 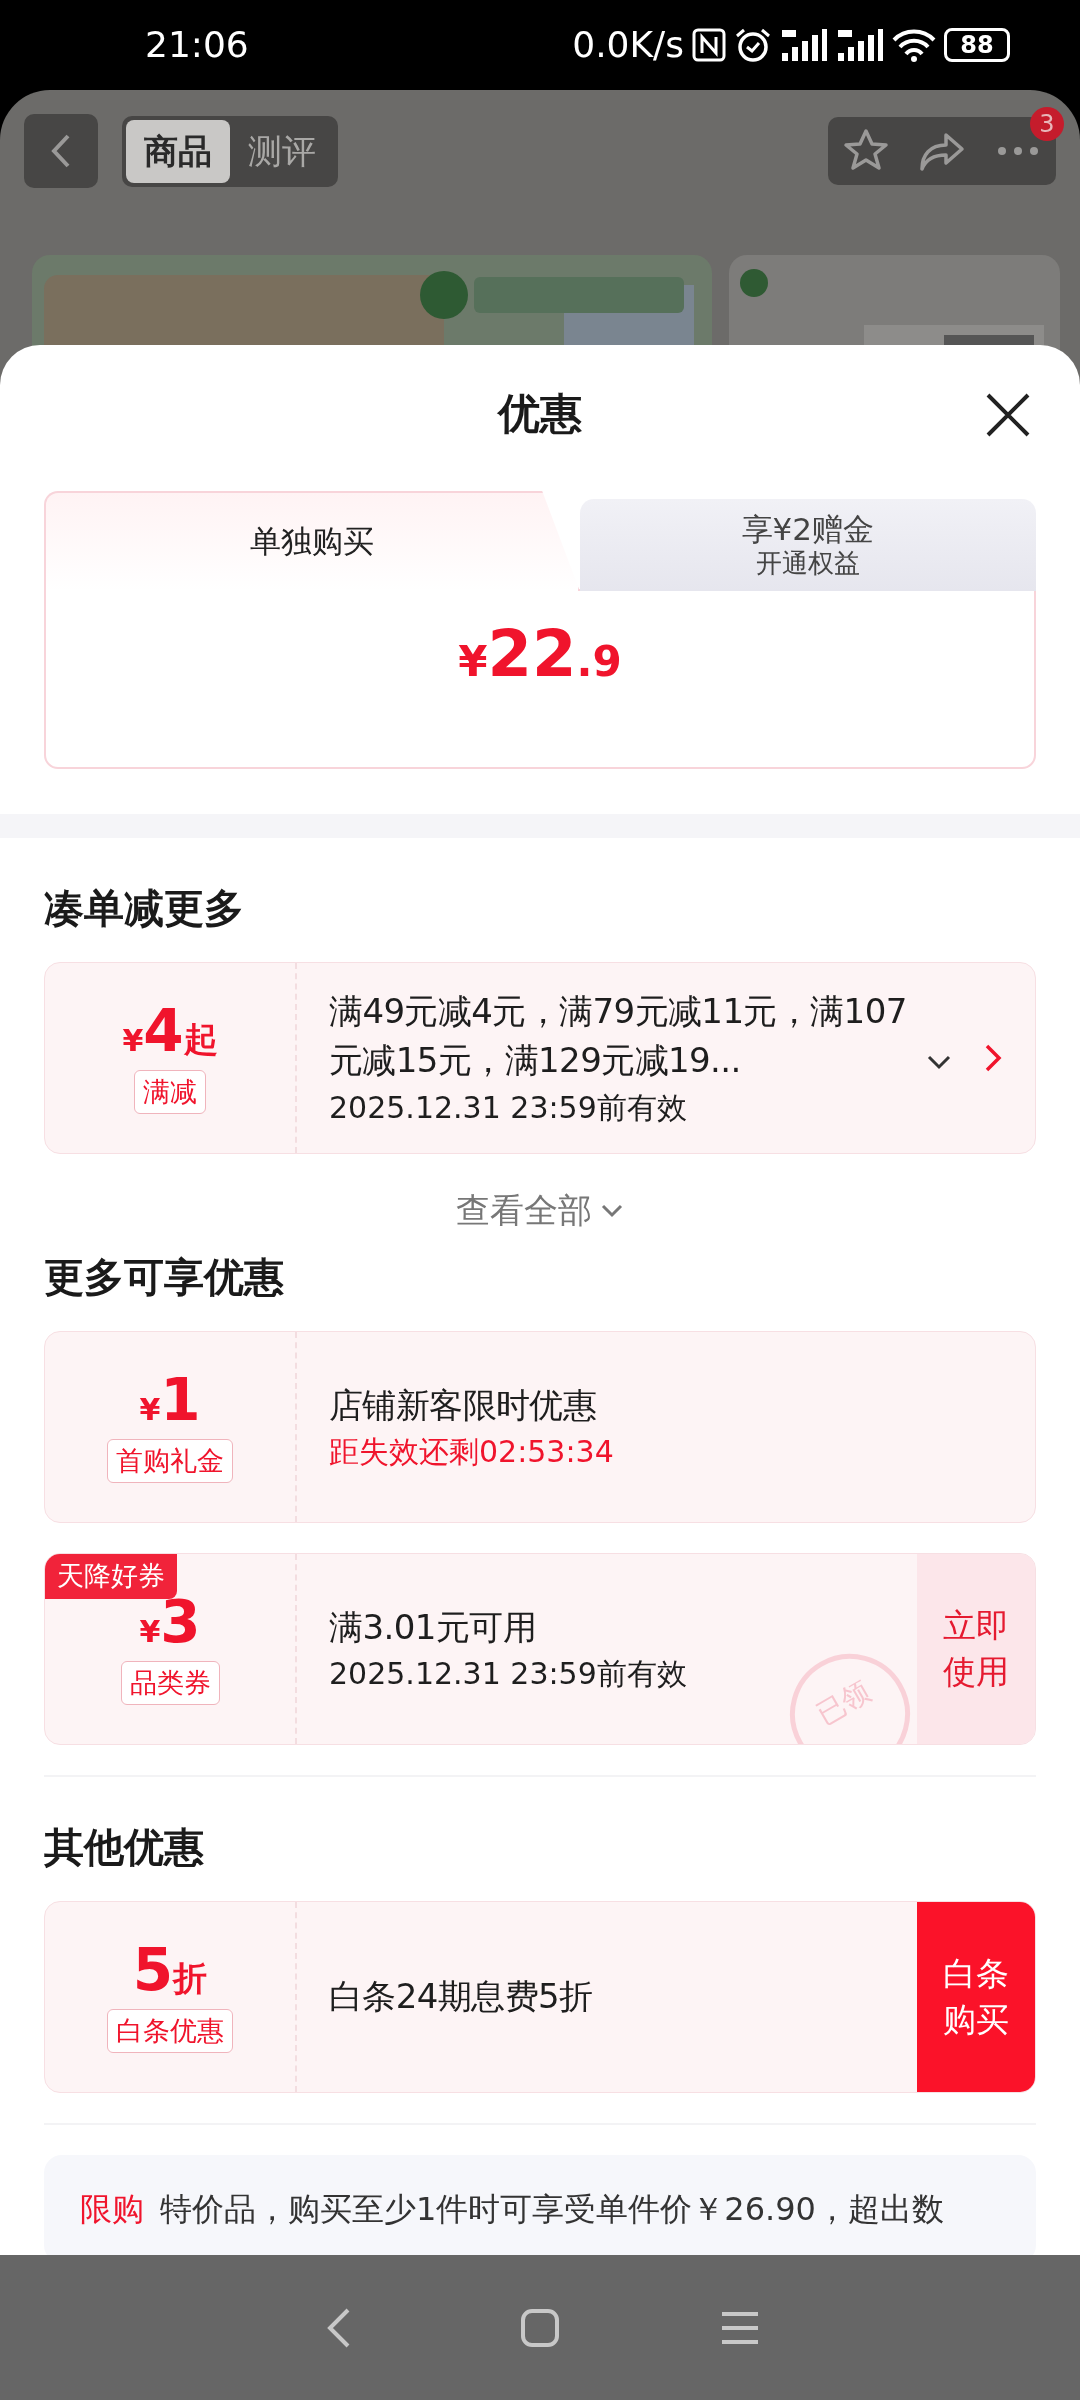 What do you see at coordinates (807, 545) in the screenshot?
I see `price-tab: 享¥2赠金 开通权益` at bounding box center [807, 545].